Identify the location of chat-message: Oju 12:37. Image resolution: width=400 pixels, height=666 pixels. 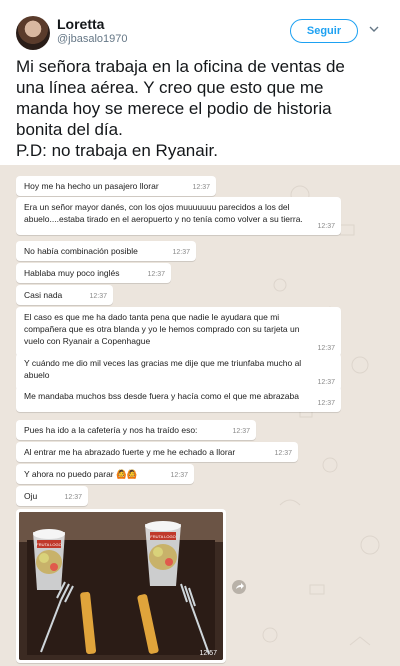
(52, 496).